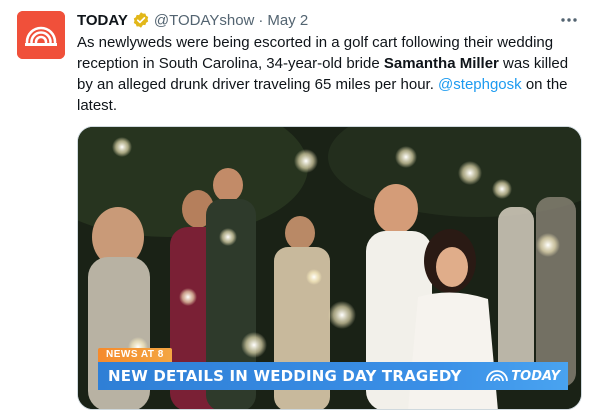 Image resolution: width=593 pixels, height=415 pixels. Describe the element at coordinates (135, 355) in the screenshot. I see `chyron-tag: NEWS AT 8` at that location.